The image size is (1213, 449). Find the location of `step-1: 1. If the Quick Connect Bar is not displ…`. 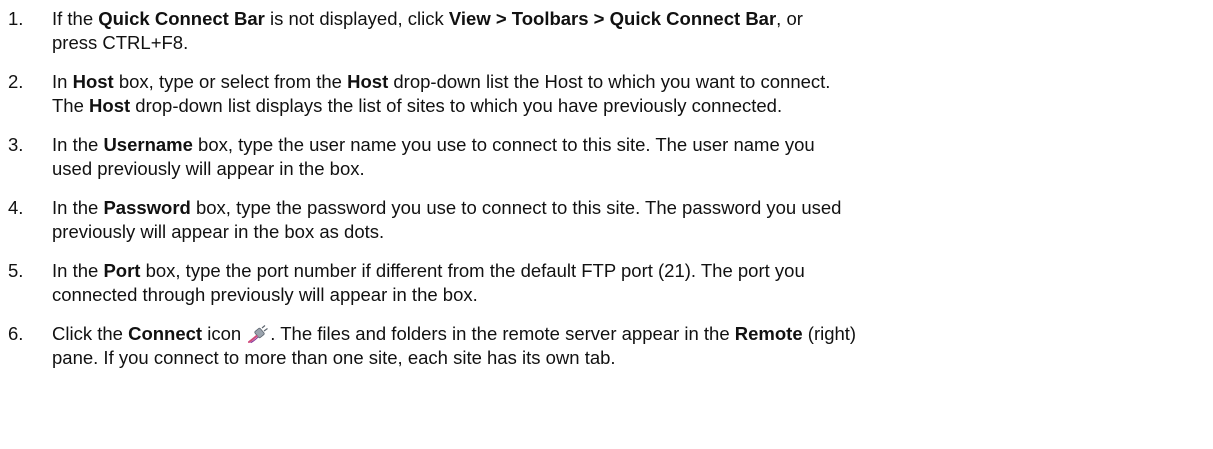

step-1: 1. If the Quick Connect Bar is not displ… is located at coordinates (606, 31).